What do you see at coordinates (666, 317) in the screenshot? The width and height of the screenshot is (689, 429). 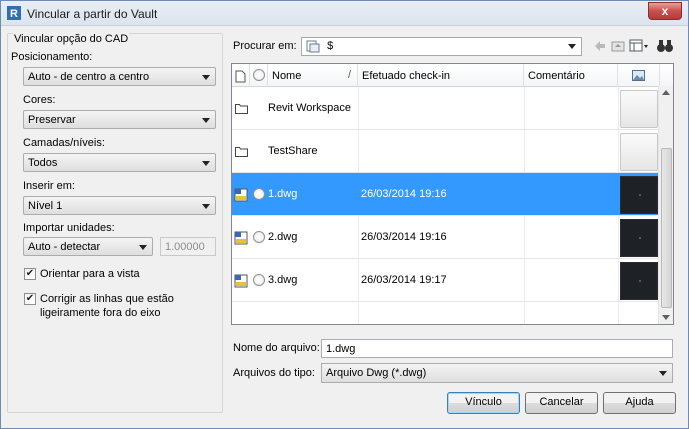 I see `scroll-down-icon` at bounding box center [666, 317].